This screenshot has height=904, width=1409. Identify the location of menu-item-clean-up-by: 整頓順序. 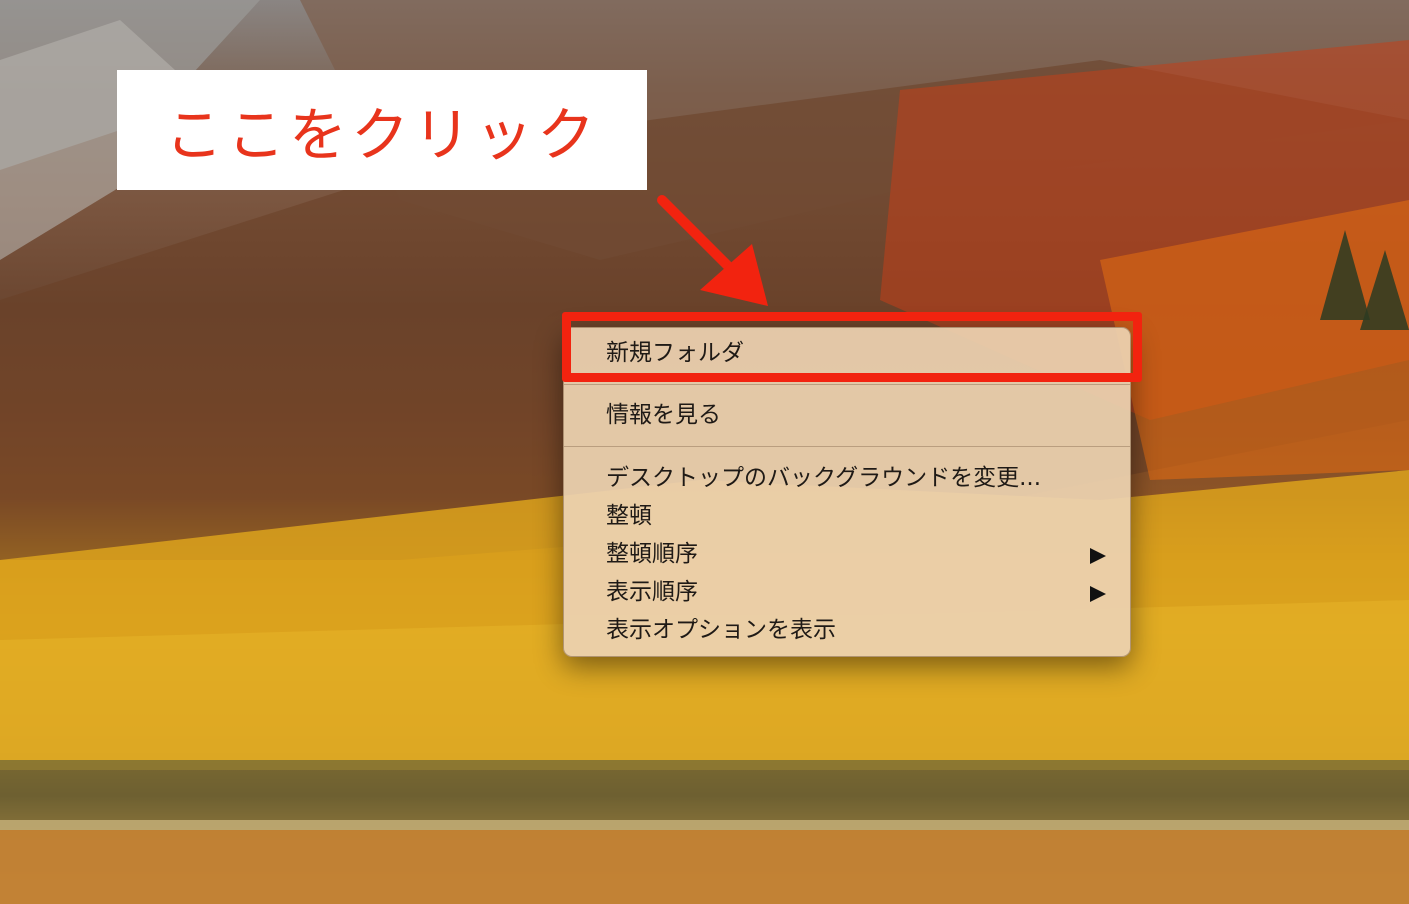
(847, 554).